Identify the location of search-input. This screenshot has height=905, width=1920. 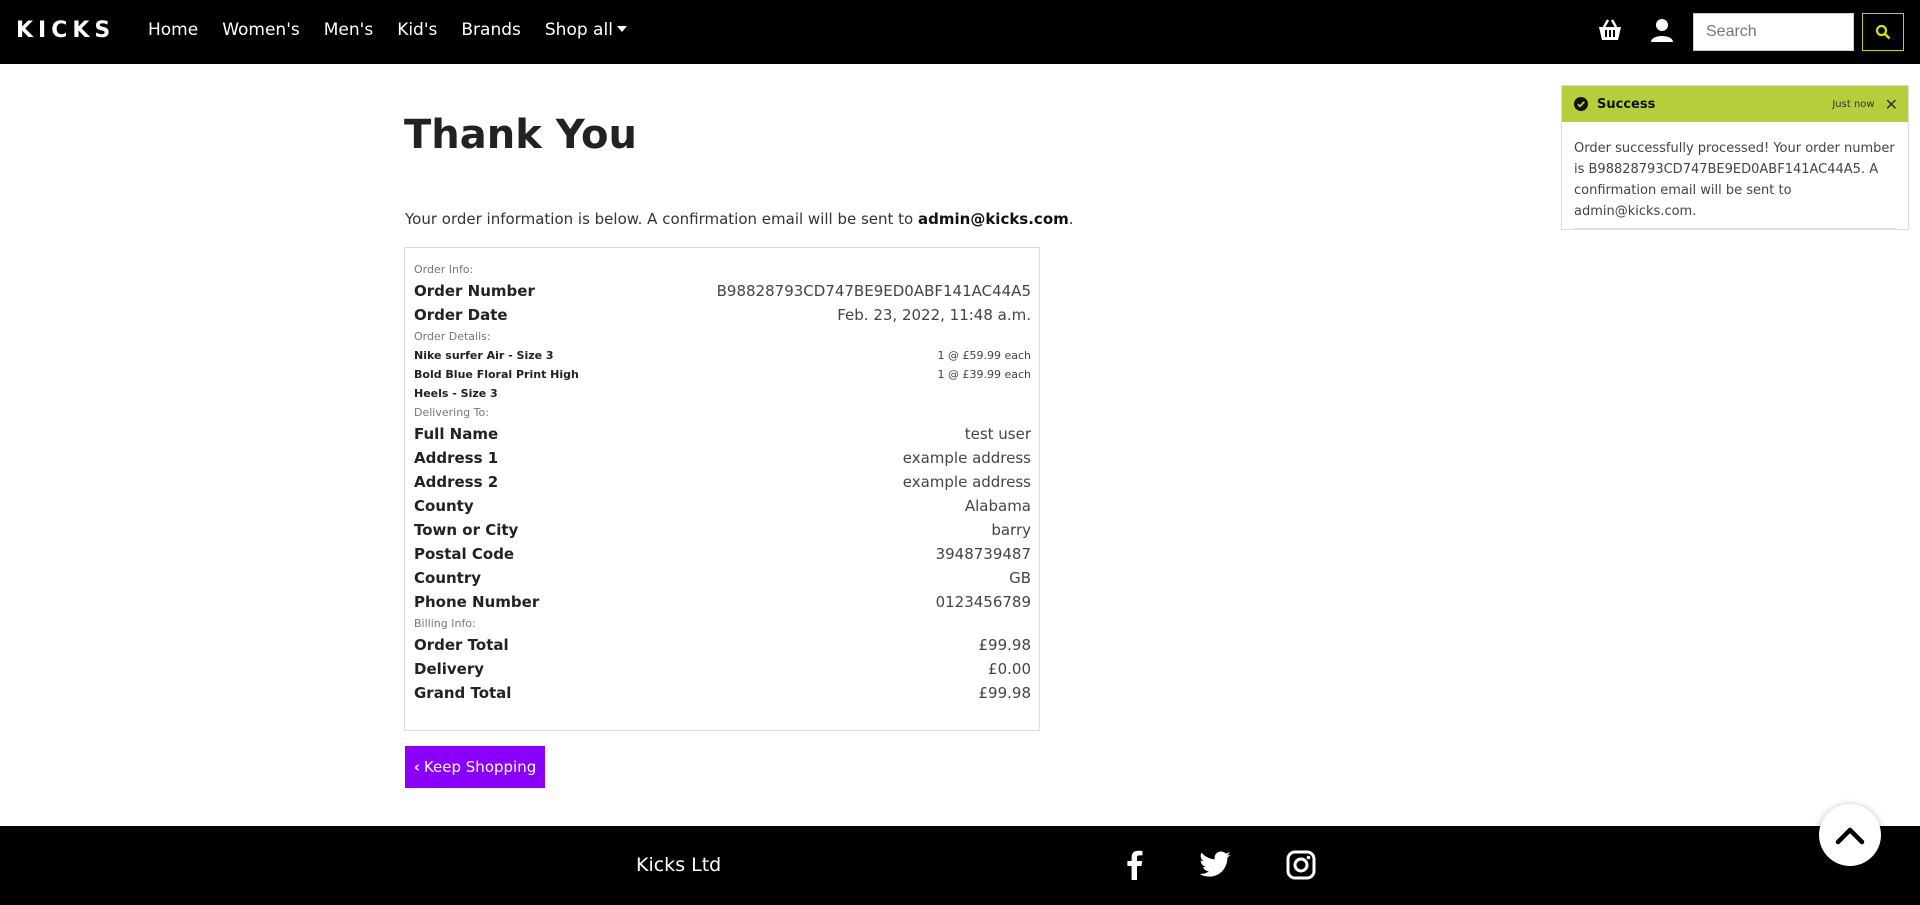
(1773, 32).